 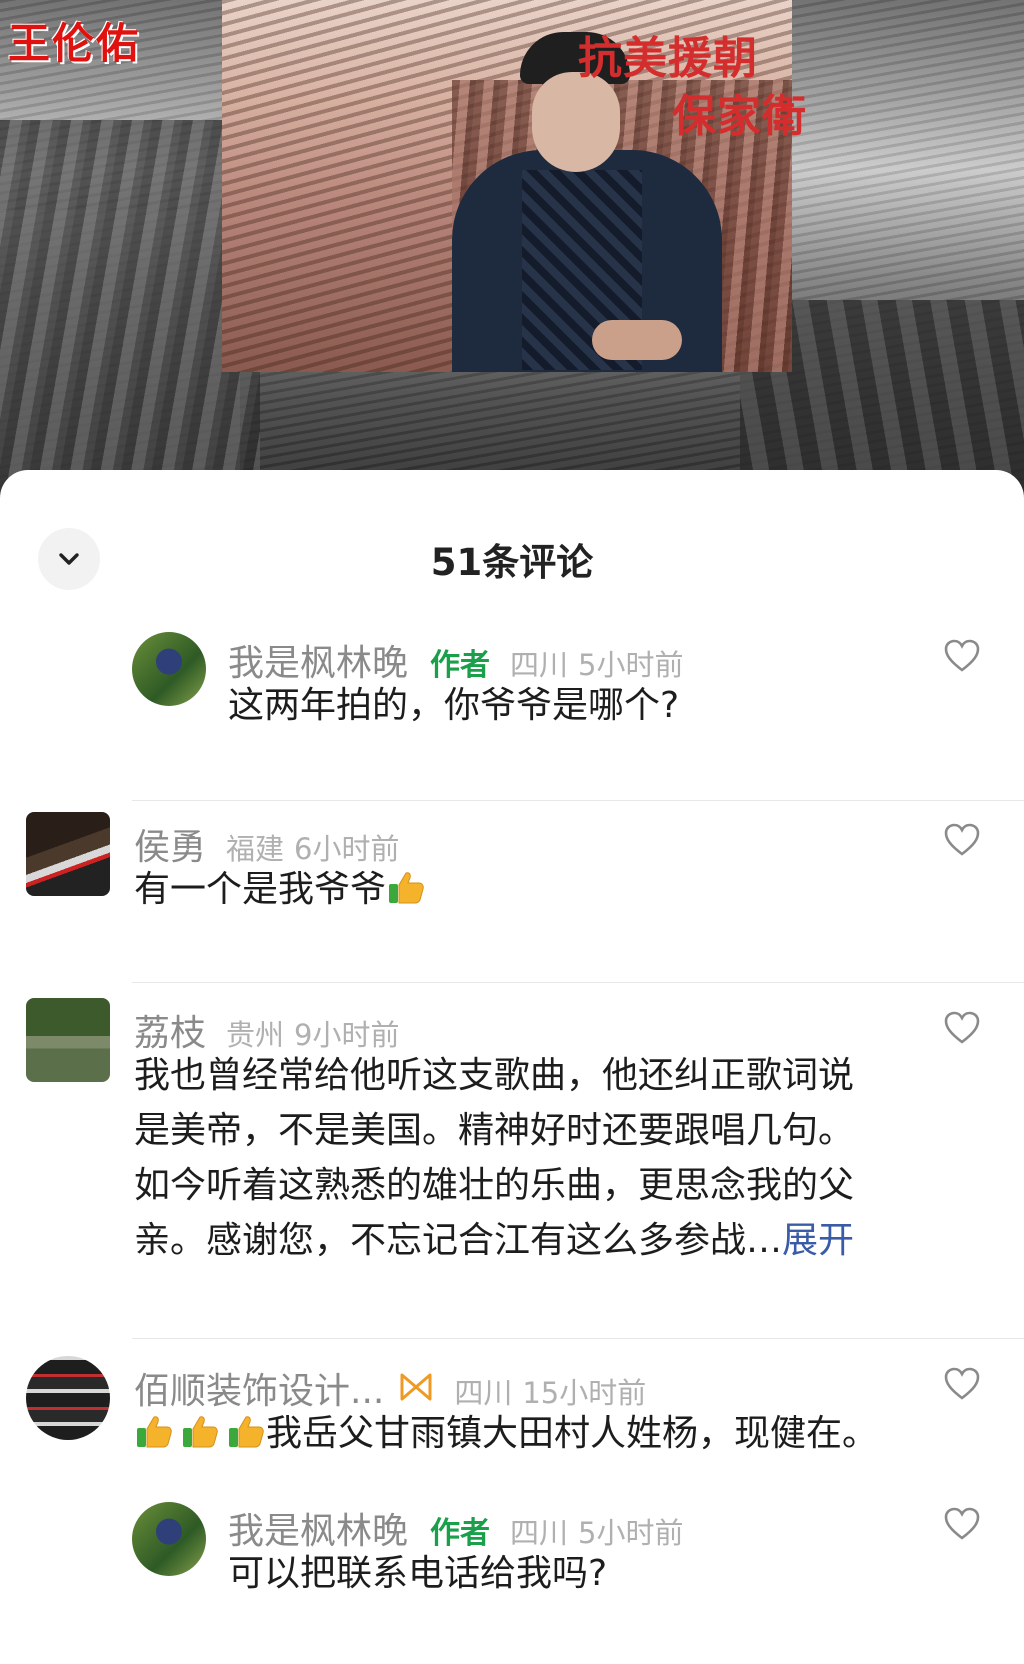 What do you see at coordinates (572, 1433) in the screenshot?
I see `comment-text: 我岳父甘雨镇大田村人姓杨，现健在。` at bounding box center [572, 1433].